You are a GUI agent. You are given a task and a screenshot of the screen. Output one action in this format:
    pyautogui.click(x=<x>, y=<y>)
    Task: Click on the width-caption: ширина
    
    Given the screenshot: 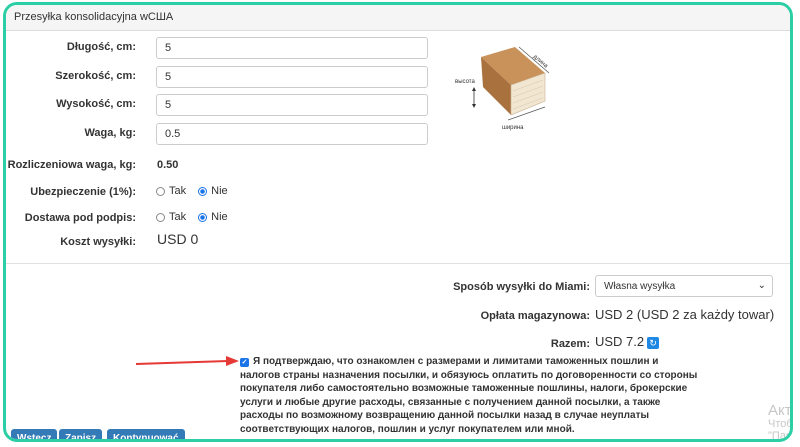 What is the action you would take?
    pyautogui.click(x=513, y=128)
    